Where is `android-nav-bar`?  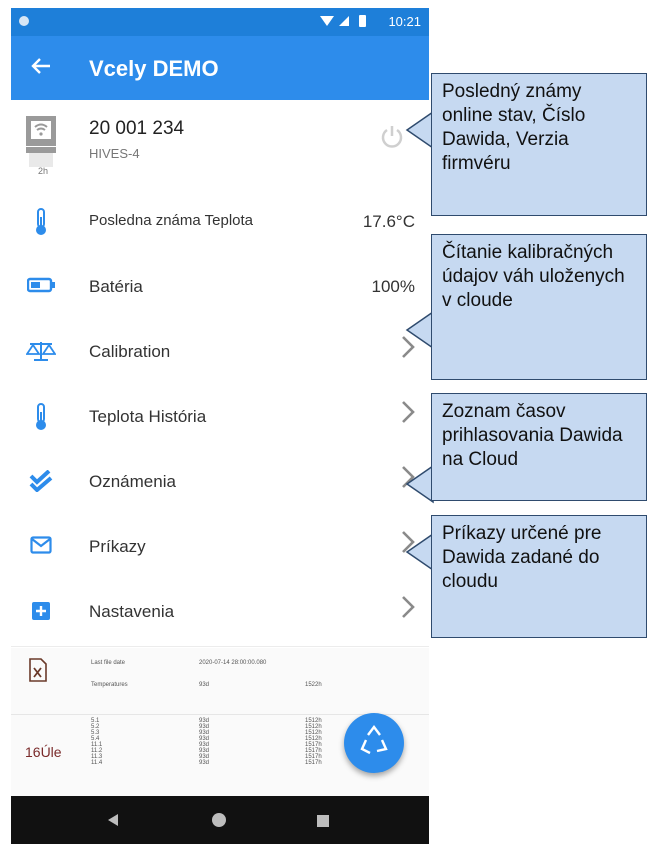
android-nav-bar is located at coordinates (220, 820).